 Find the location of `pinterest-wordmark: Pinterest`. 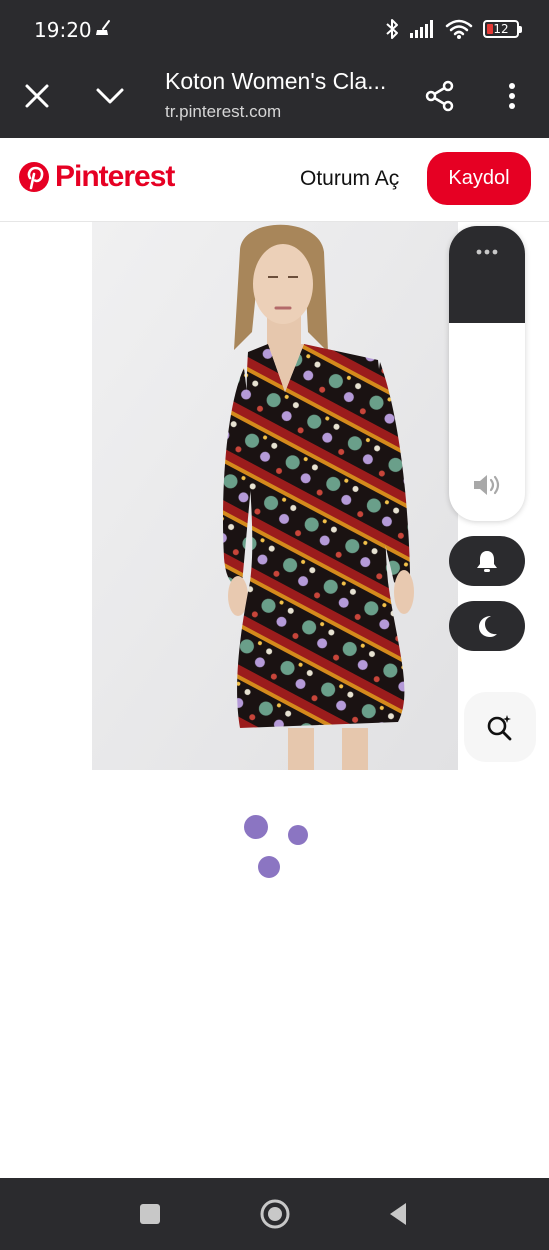

pinterest-wordmark: Pinterest is located at coordinates (115, 176).